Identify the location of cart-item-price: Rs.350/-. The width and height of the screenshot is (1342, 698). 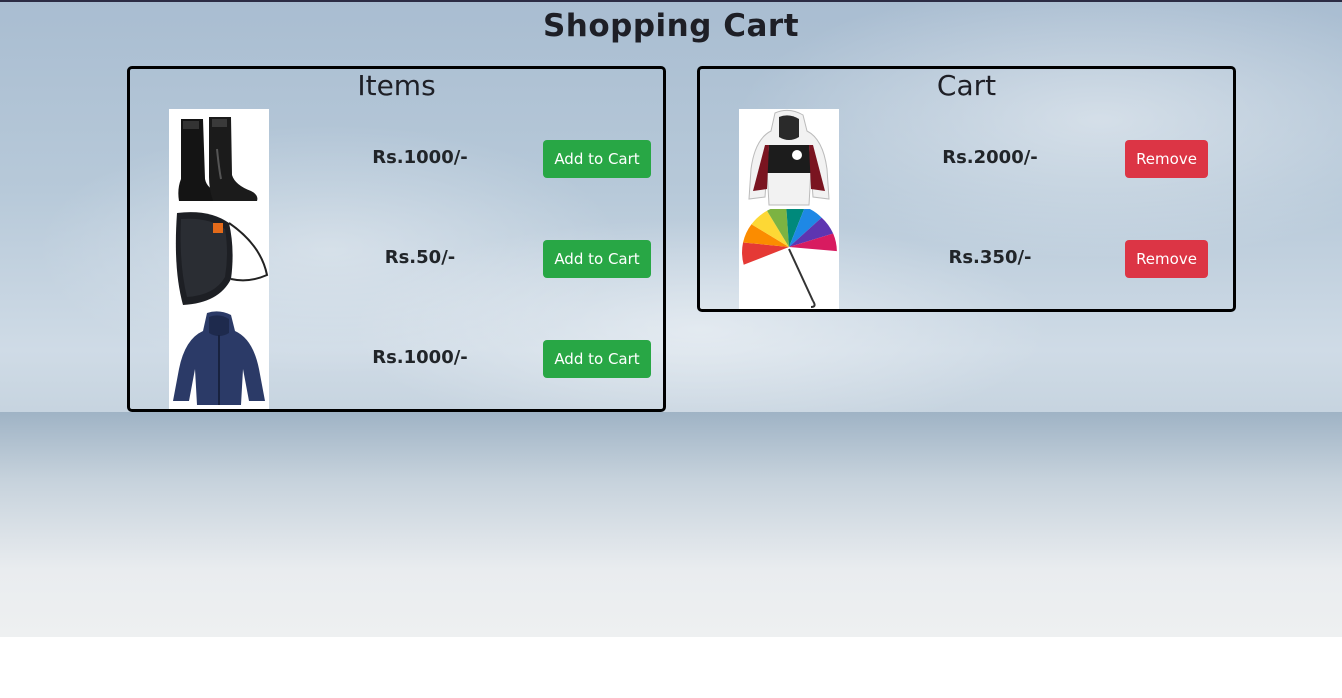
(990, 257).